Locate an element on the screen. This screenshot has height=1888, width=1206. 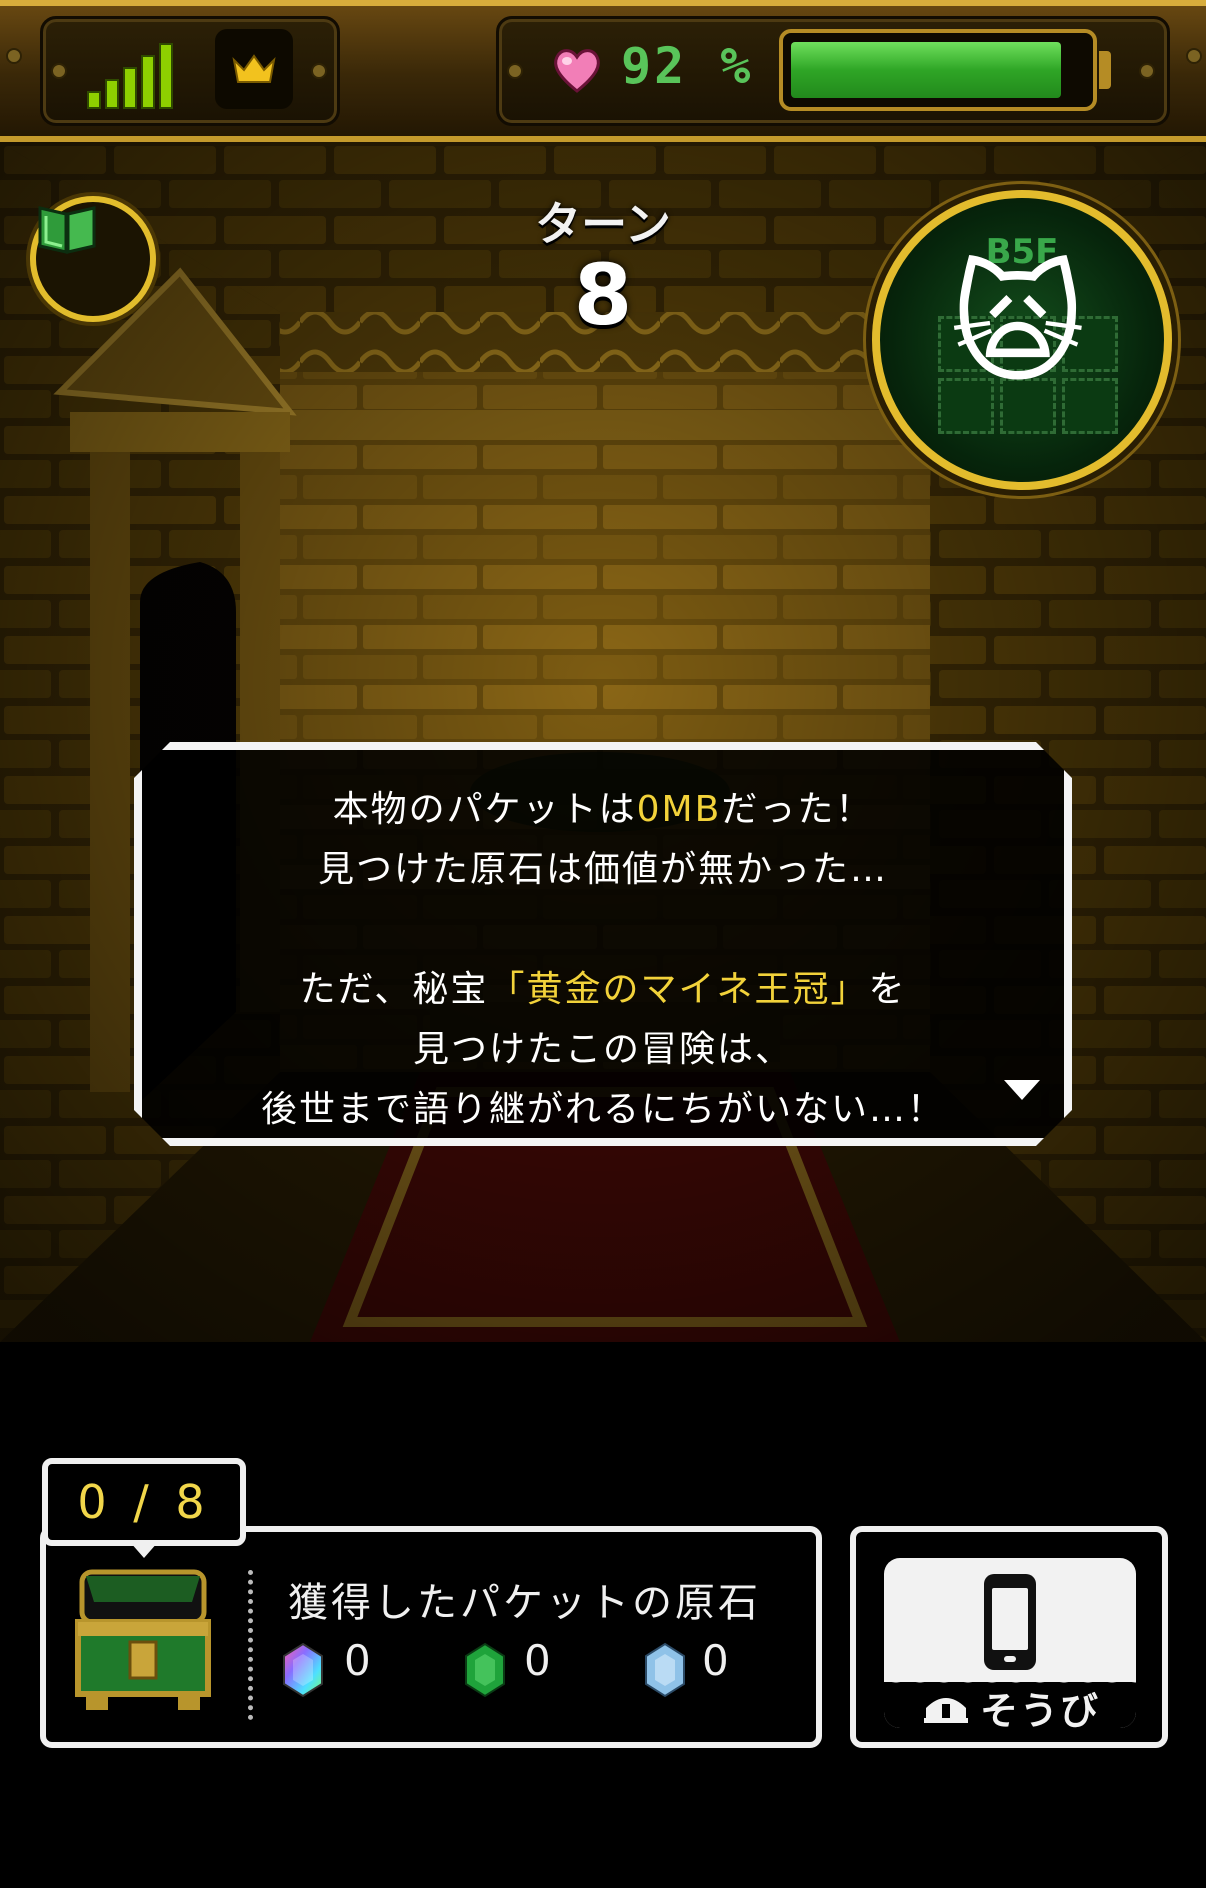
highlight-treasure: 「黄金のマイネ王冠」 is located at coordinates (678, 989).